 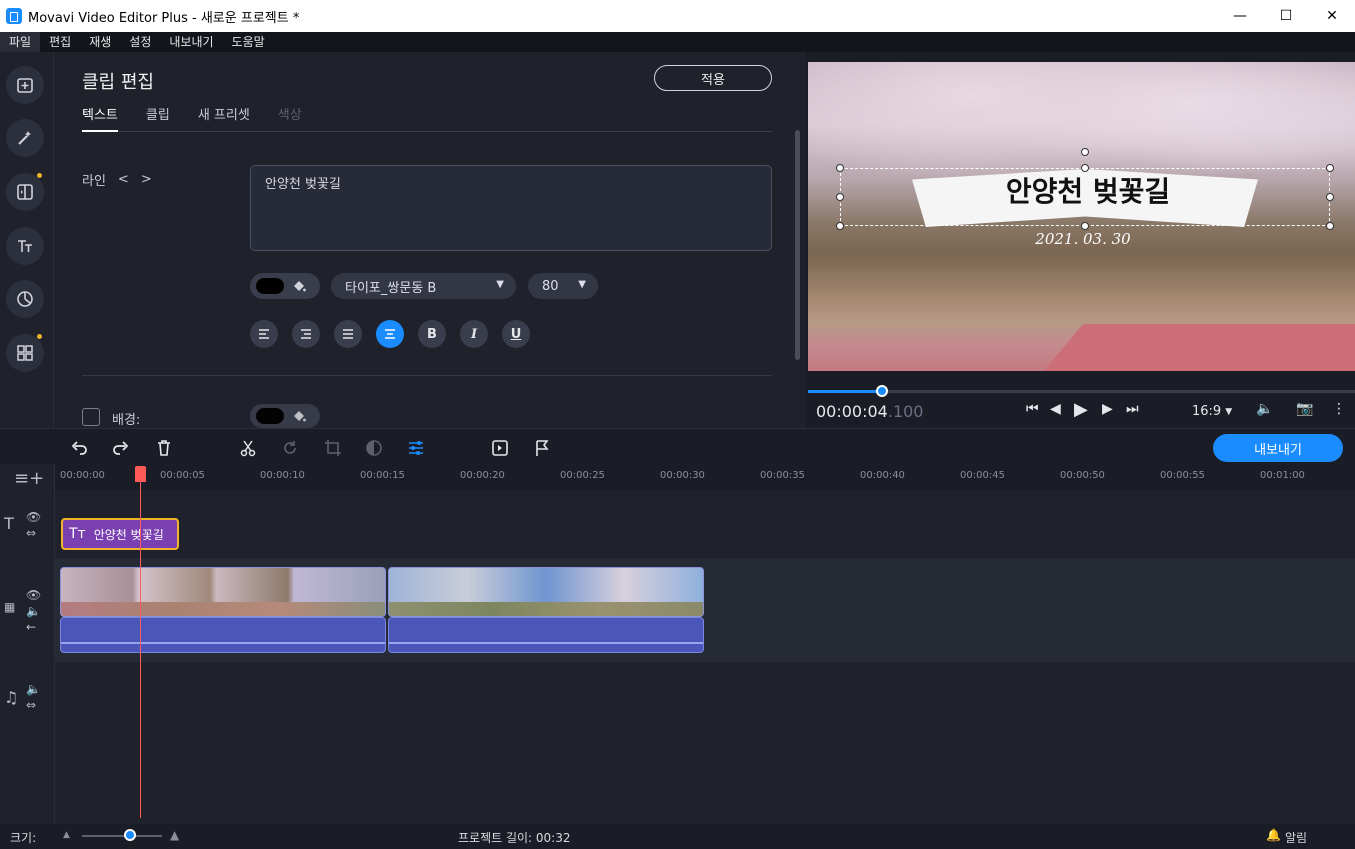 I want to click on split-button, so click(x=248, y=448).